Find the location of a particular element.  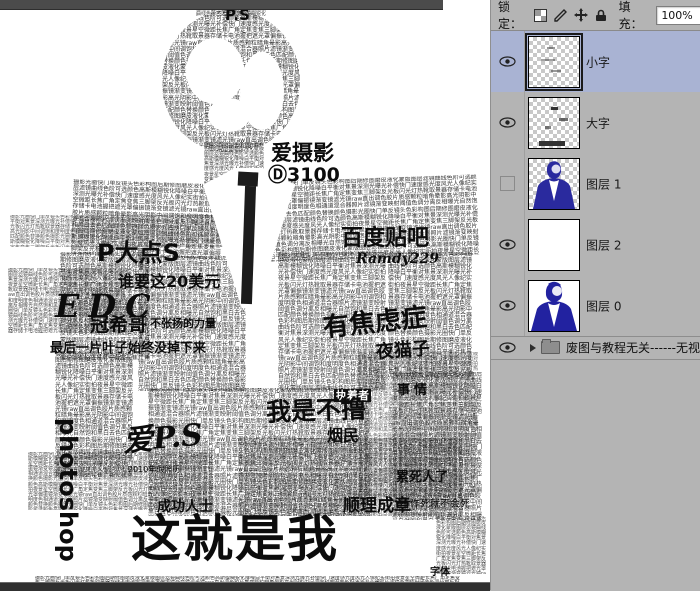

portrait-text-yemaozi: 夜猫子 is located at coordinates (403, 350).